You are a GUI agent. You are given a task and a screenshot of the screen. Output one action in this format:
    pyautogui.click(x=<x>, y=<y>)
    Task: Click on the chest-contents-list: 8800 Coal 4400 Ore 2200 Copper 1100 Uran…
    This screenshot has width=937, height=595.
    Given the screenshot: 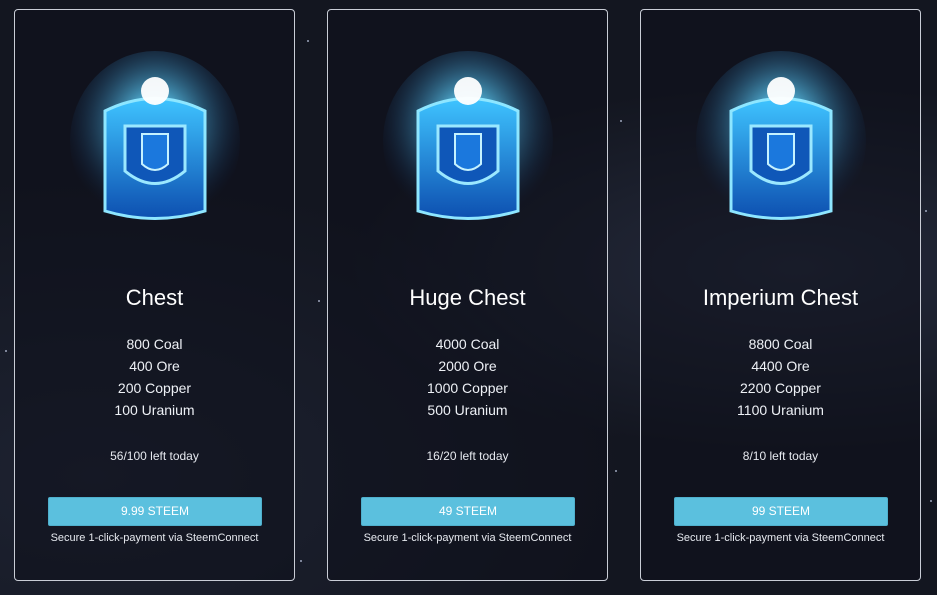 What is the action you would take?
    pyautogui.click(x=780, y=377)
    